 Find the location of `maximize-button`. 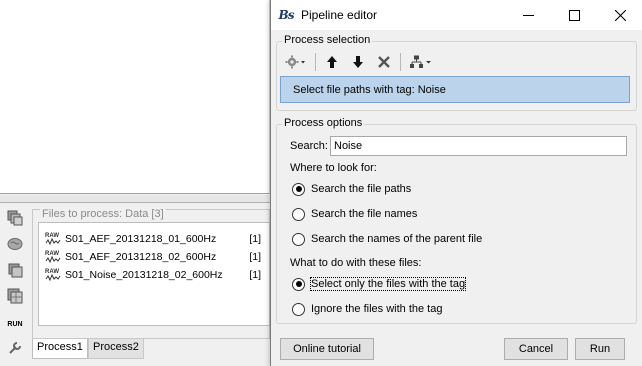

maximize-button is located at coordinates (574, 15).